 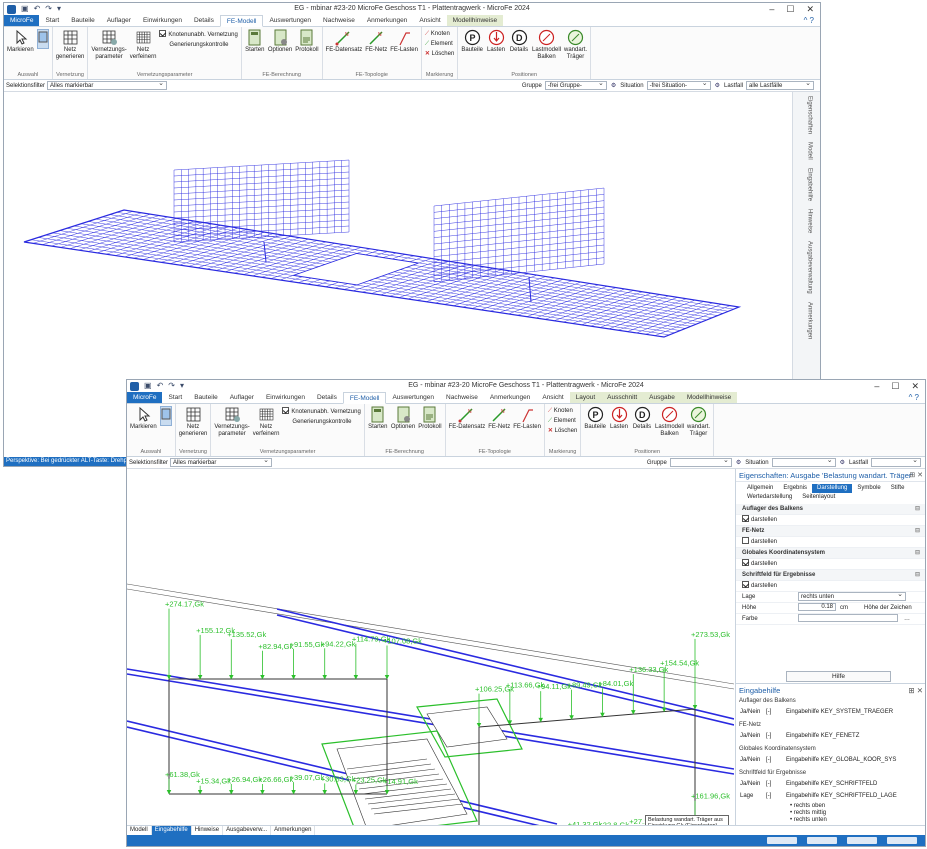 I want to click on tab-microfe: MicroFe, so click(x=145, y=397).